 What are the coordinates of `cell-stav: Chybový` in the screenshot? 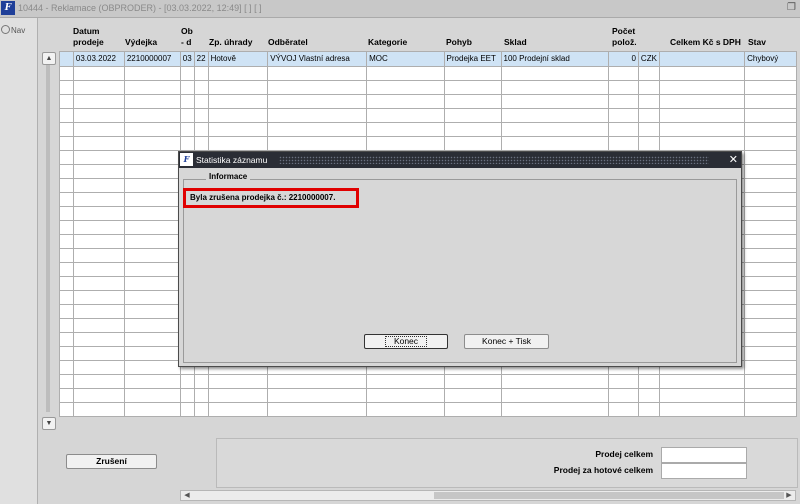 It's located at (770, 59).